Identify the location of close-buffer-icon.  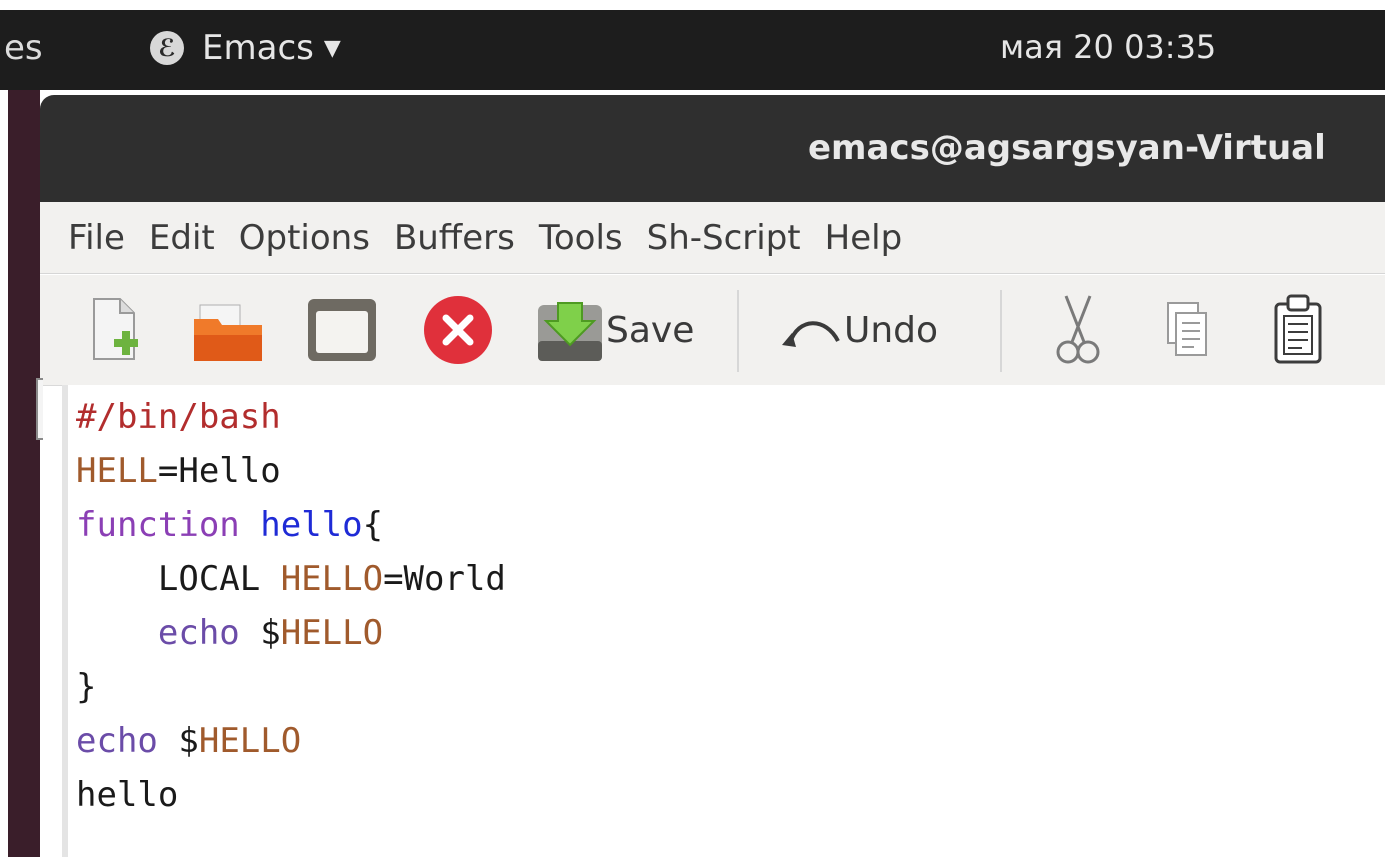
(458, 330).